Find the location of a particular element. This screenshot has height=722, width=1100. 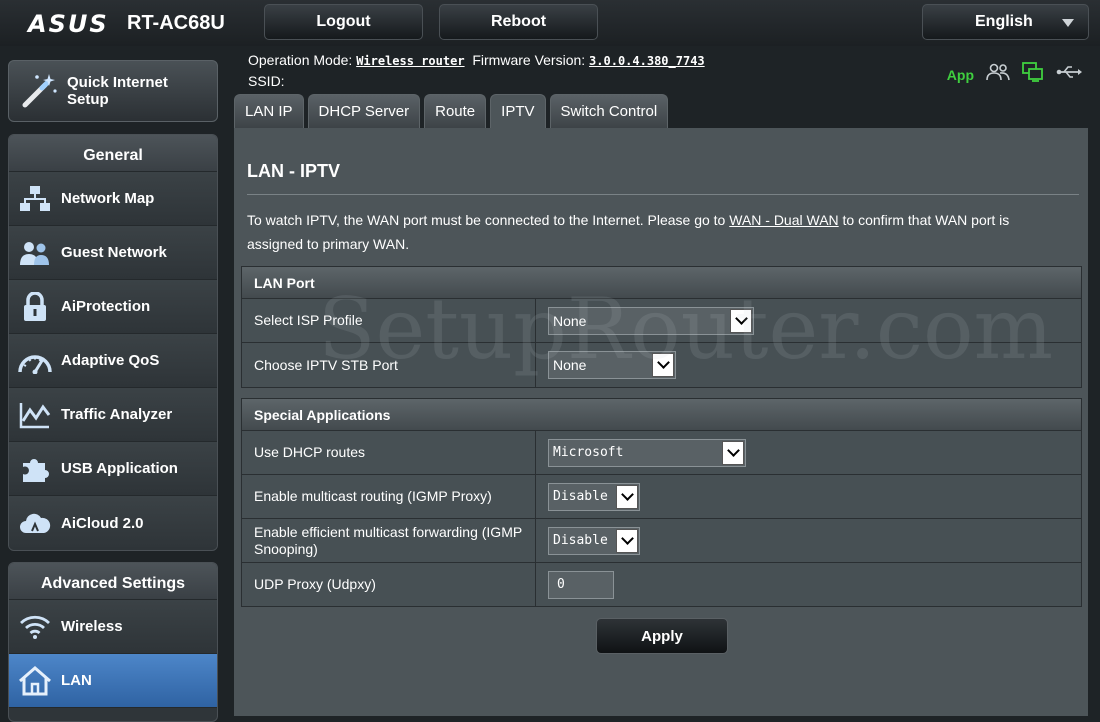

udpxy-row: UDP Proxy (Udpxy) 0 is located at coordinates (661, 584).